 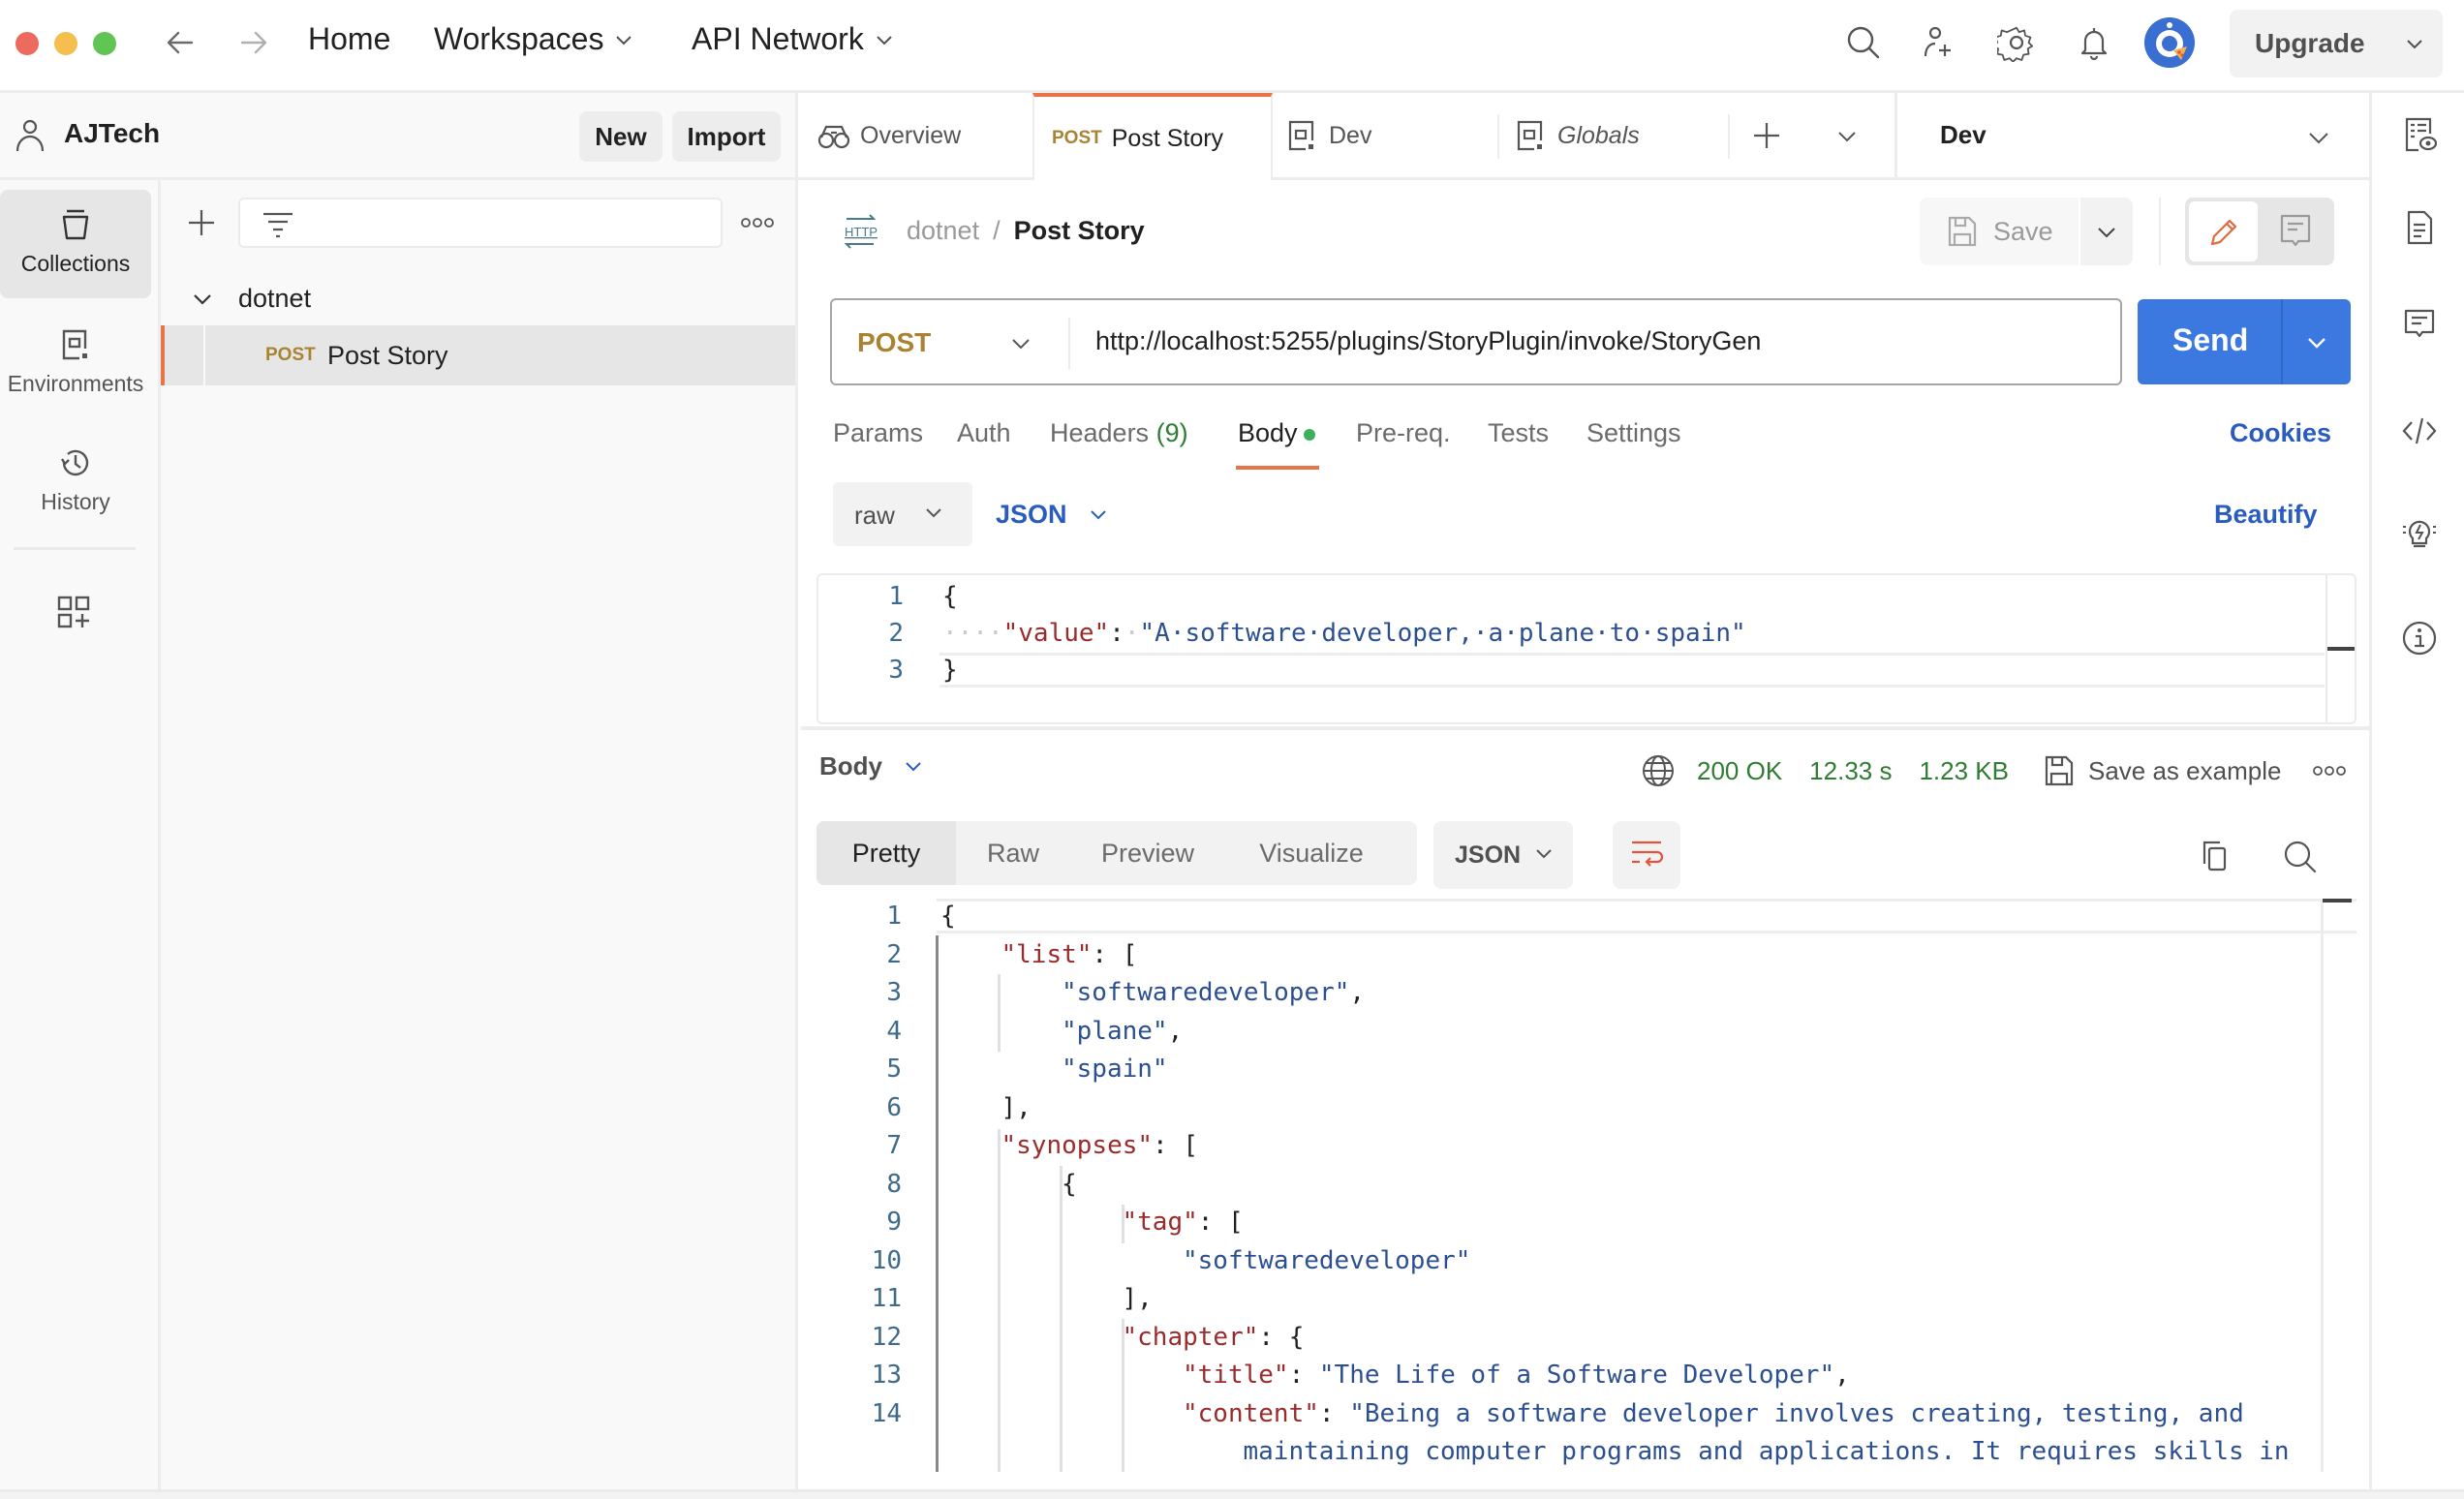 What do you see at coordinates (984, 433) in the screenshot?
I see `tab-auth: Auth` at bounding box center [984, 433].